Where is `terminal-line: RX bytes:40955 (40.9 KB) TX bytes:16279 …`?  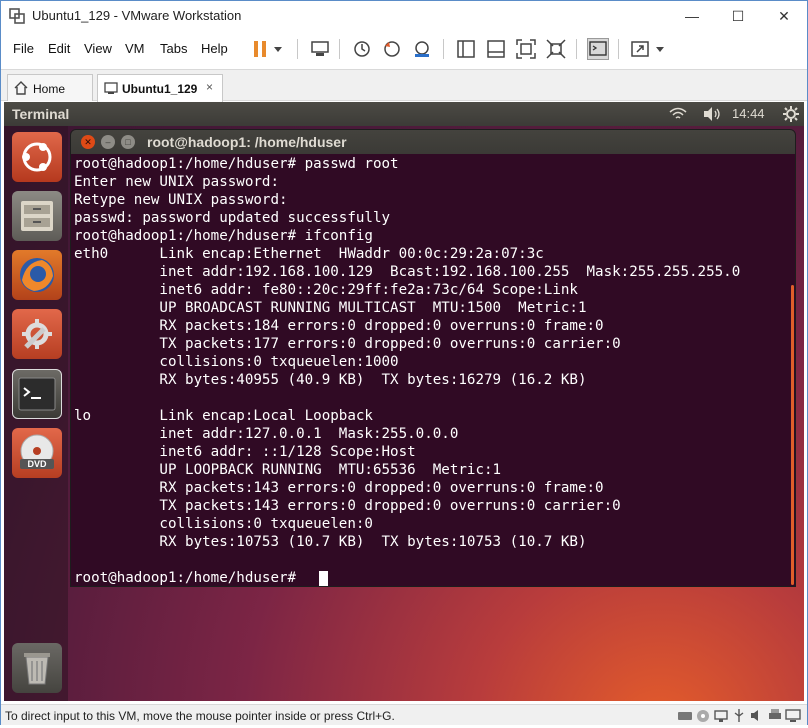 terminal-line: RX bytes:40955 (40.9 KB) TX bytes:16279 … is located at coordinates (330, 380).